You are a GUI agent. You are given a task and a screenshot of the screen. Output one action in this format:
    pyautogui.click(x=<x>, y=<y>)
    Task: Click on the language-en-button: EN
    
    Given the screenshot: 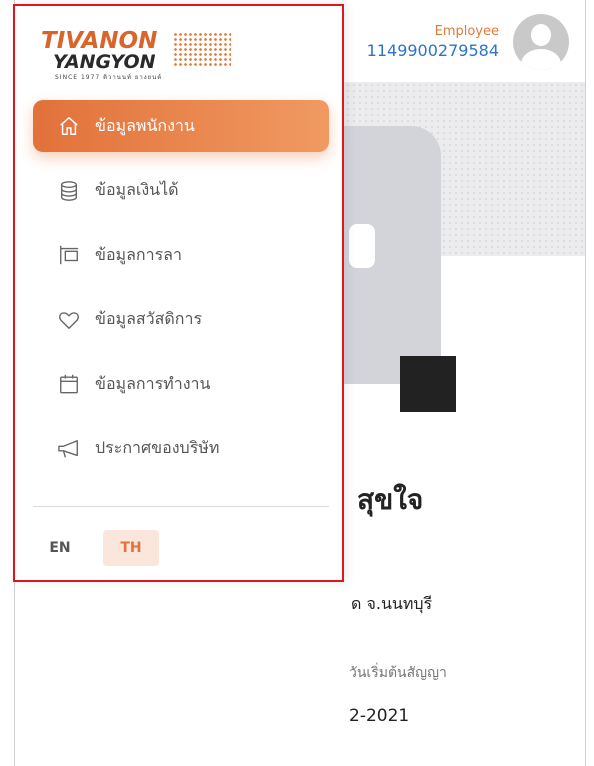 What is the action you would take?
    pyautogui.click(x=60, y=548)
    